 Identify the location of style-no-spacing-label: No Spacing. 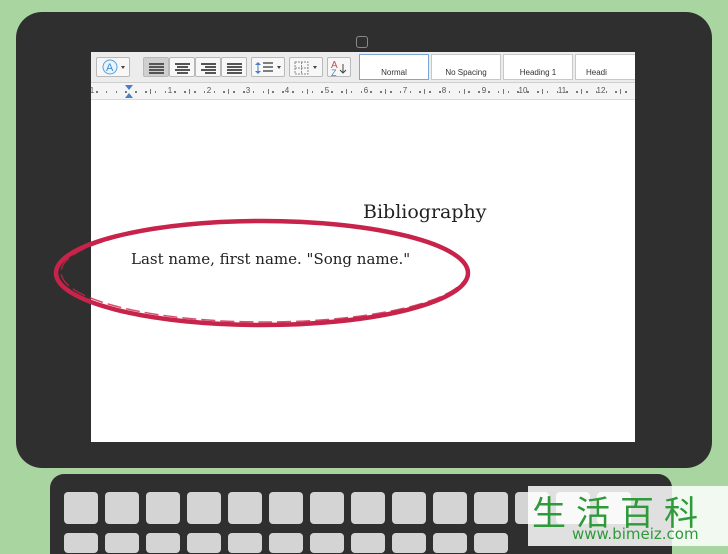
(466, 72).